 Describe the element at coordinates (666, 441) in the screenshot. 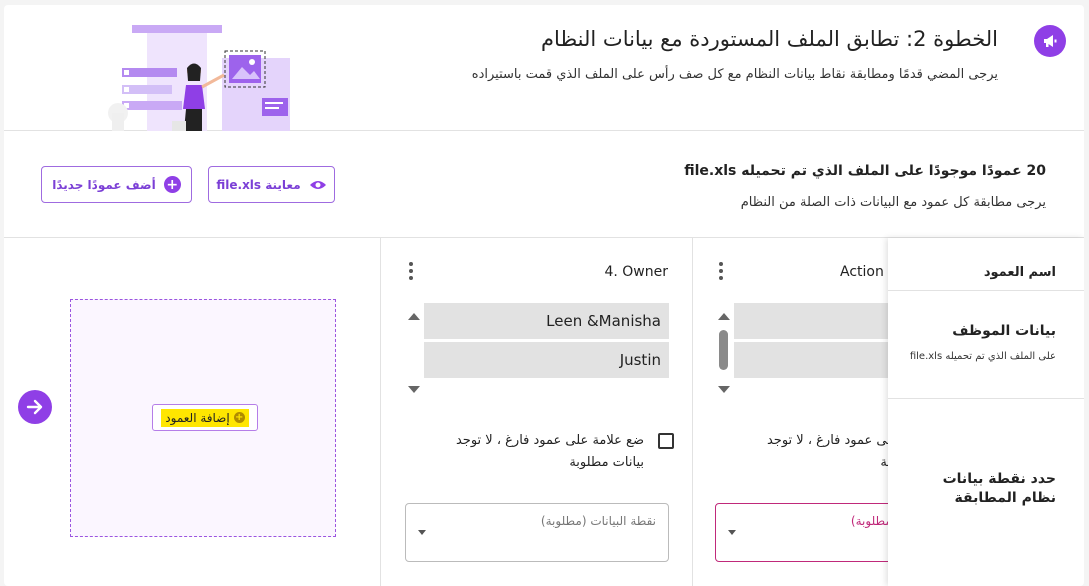

I see `empty-column-checkbox` at that location.